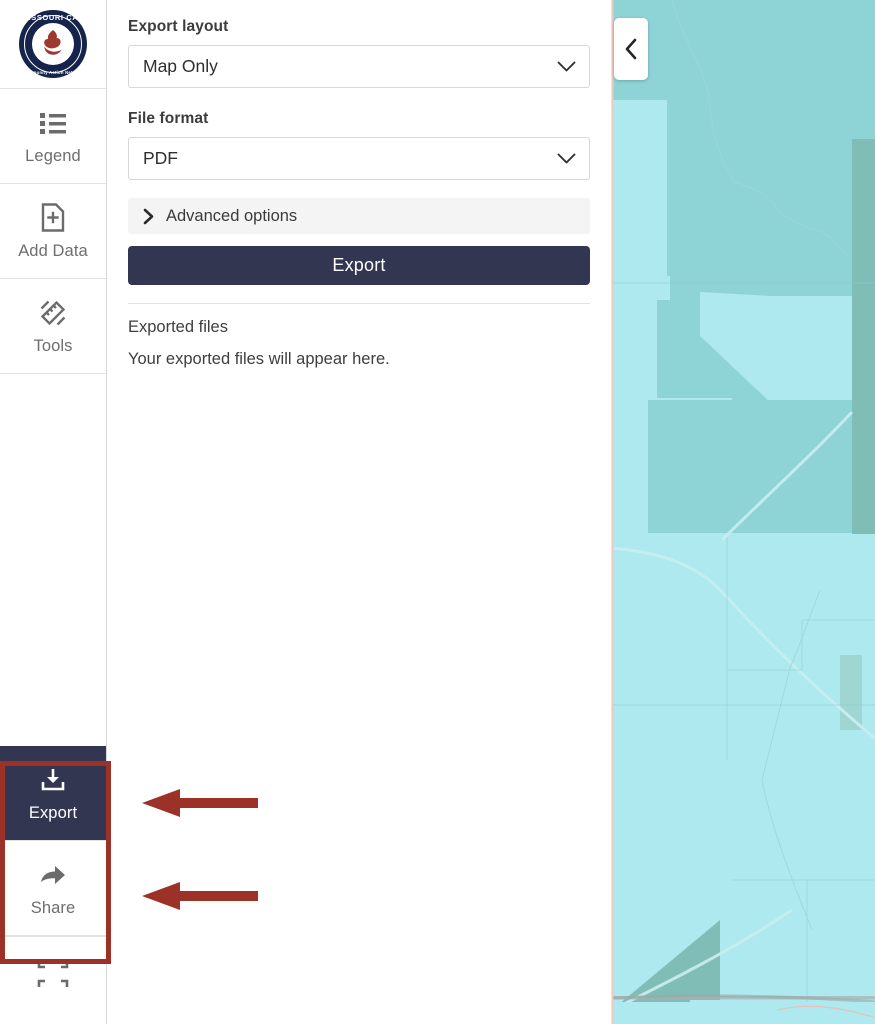  I want to click on tools-icon, so click(53, 313).